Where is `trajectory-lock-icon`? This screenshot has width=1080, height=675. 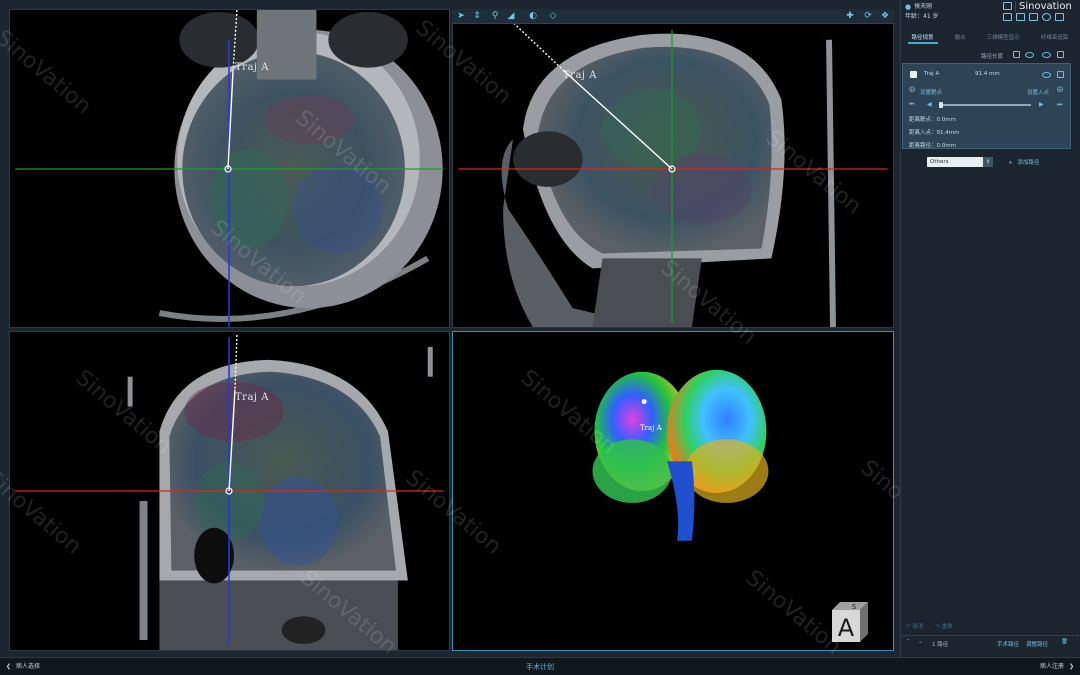 trajectory-lock-icon is located at coordinates (1060, 74).